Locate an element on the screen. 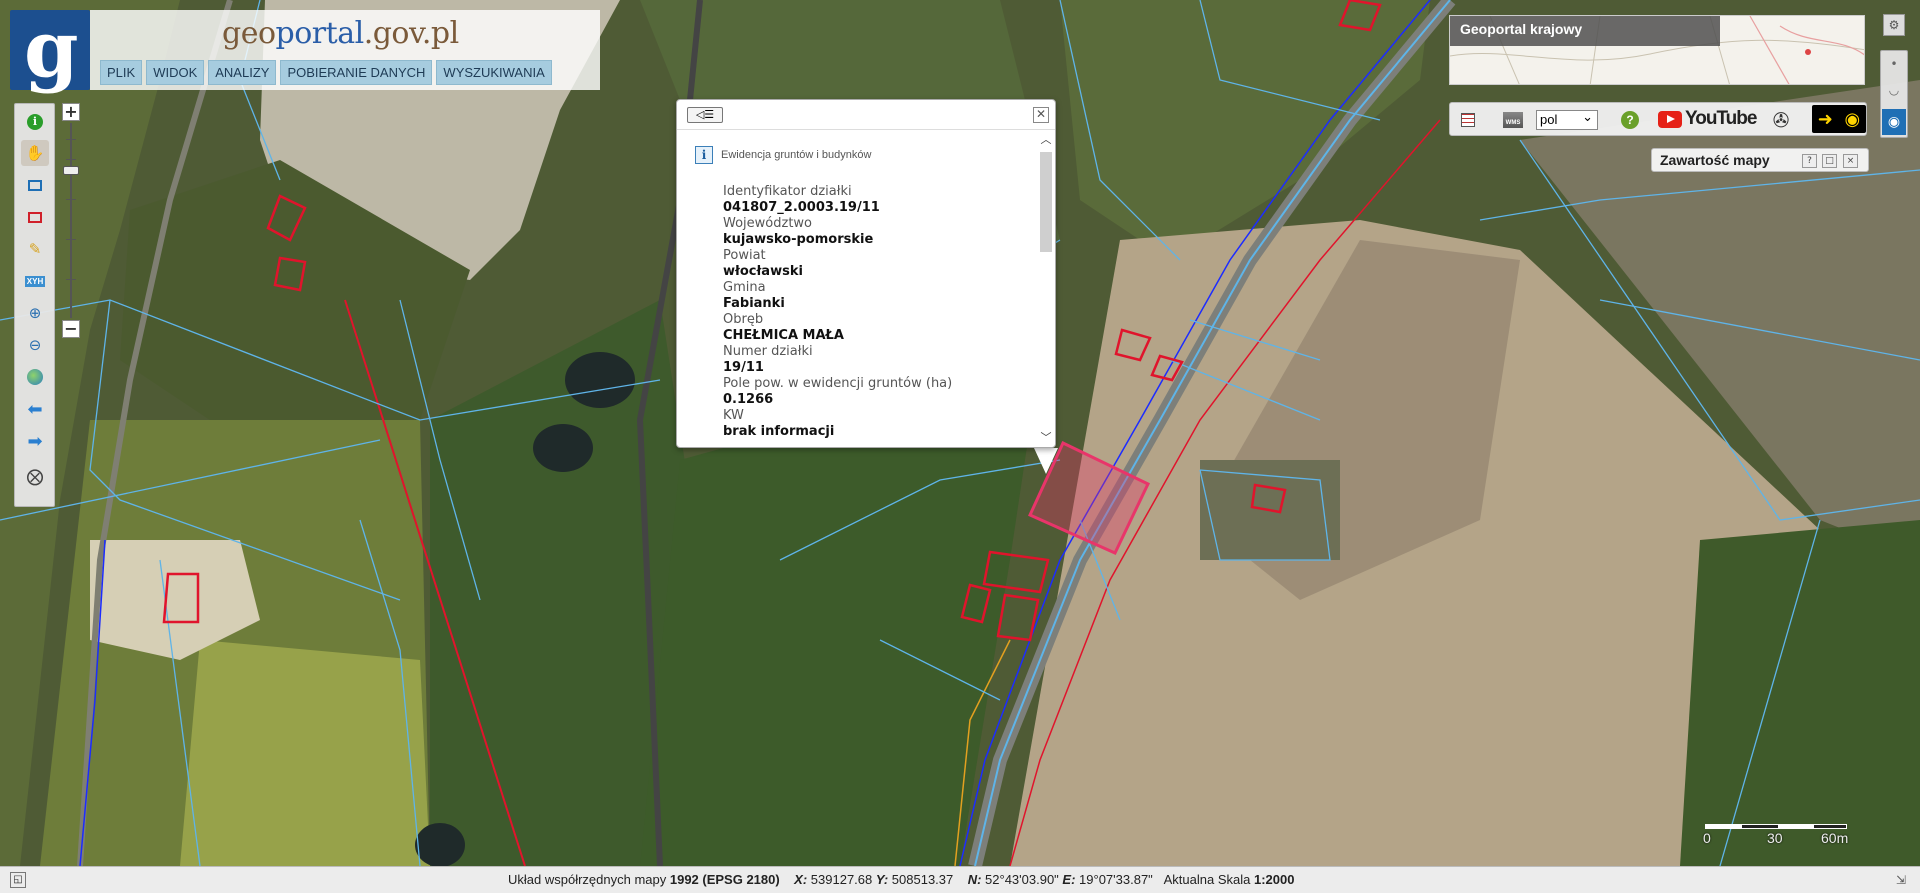 The height and width of the screenshot is (893, 1920). youtube-link: YouTube is located at coordinates (1707, 119).